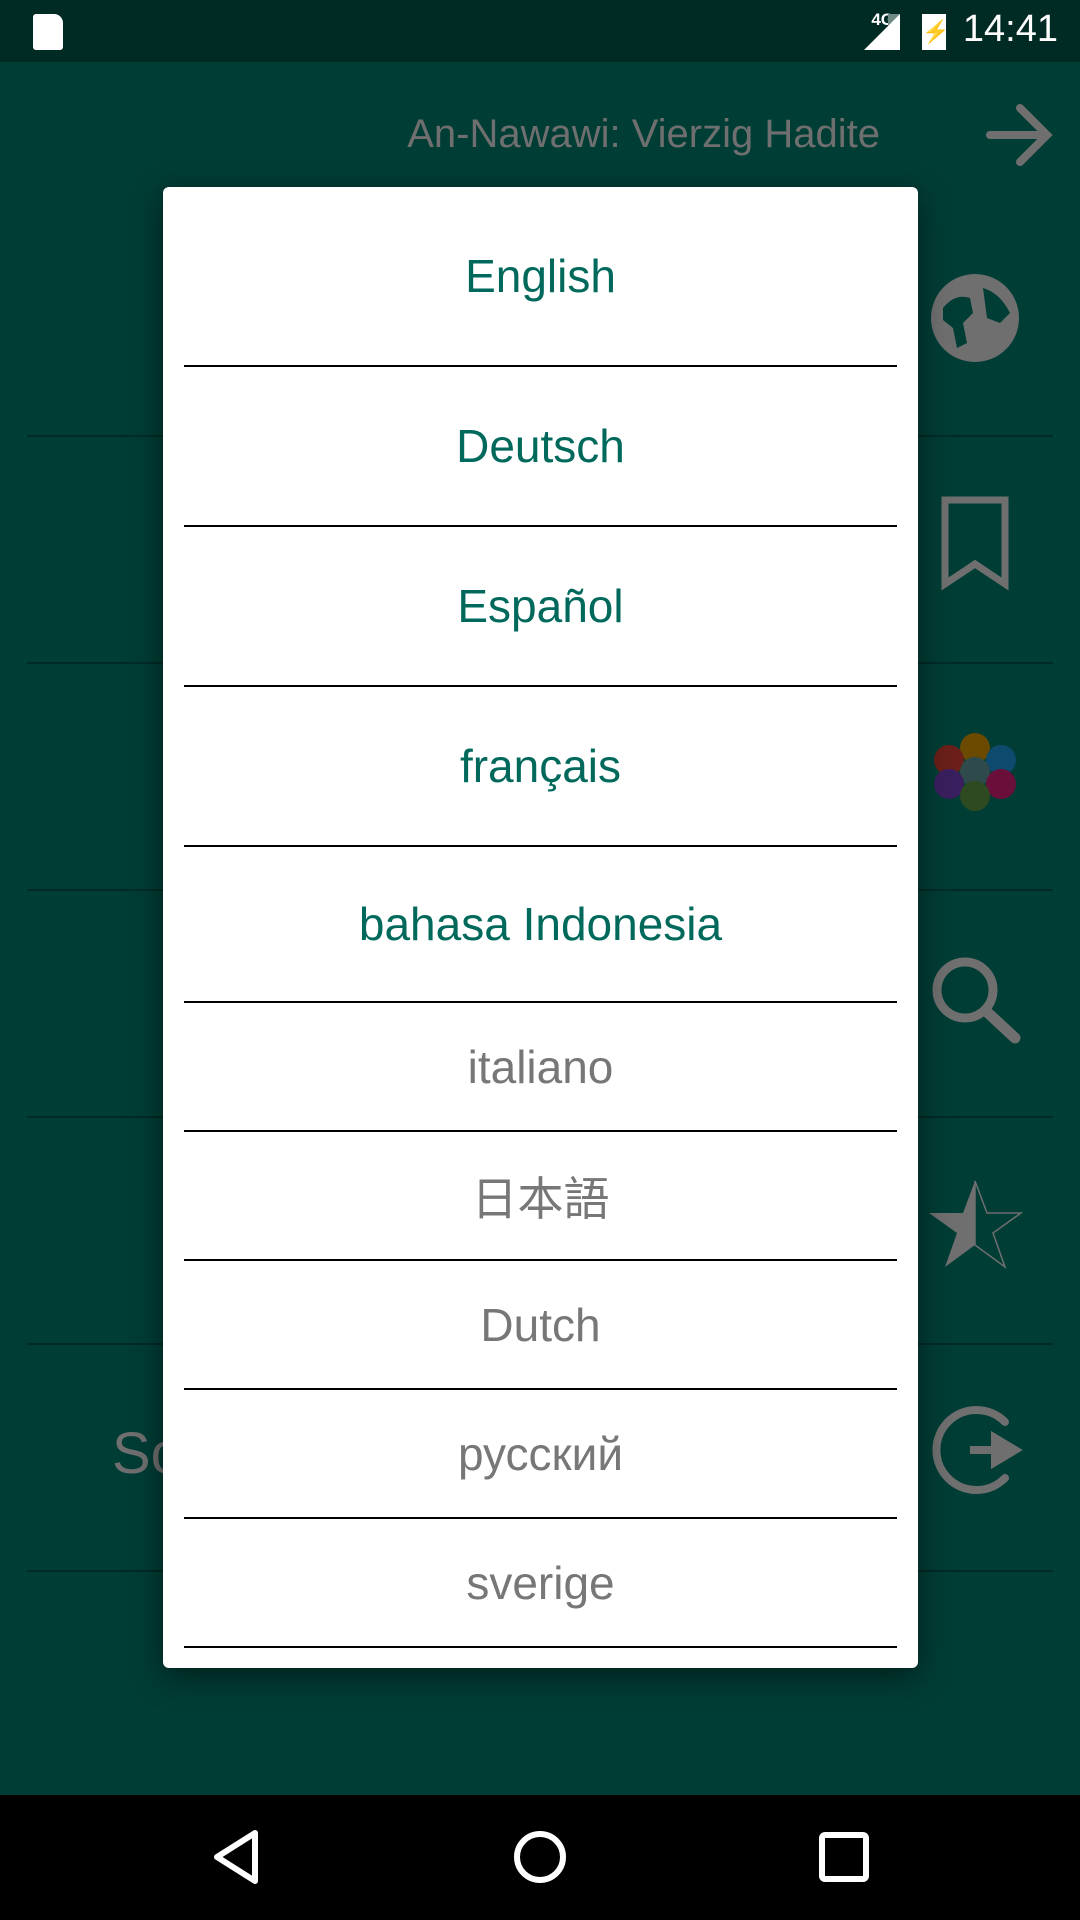 This screenshot has width=1080, height=1920. I want to click on language-item-francais: français, so click(540, 767).